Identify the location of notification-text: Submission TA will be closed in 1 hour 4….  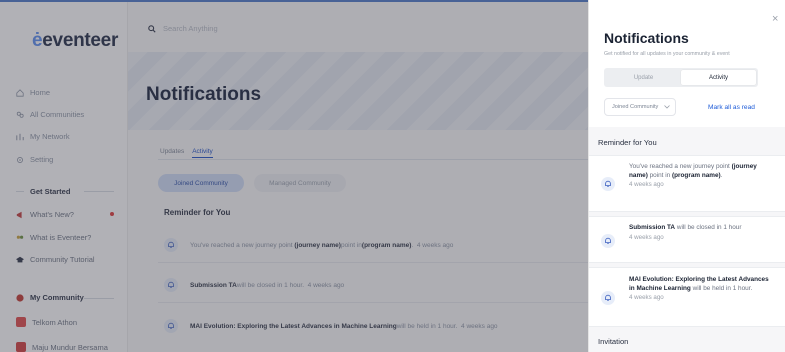
(699, 233).